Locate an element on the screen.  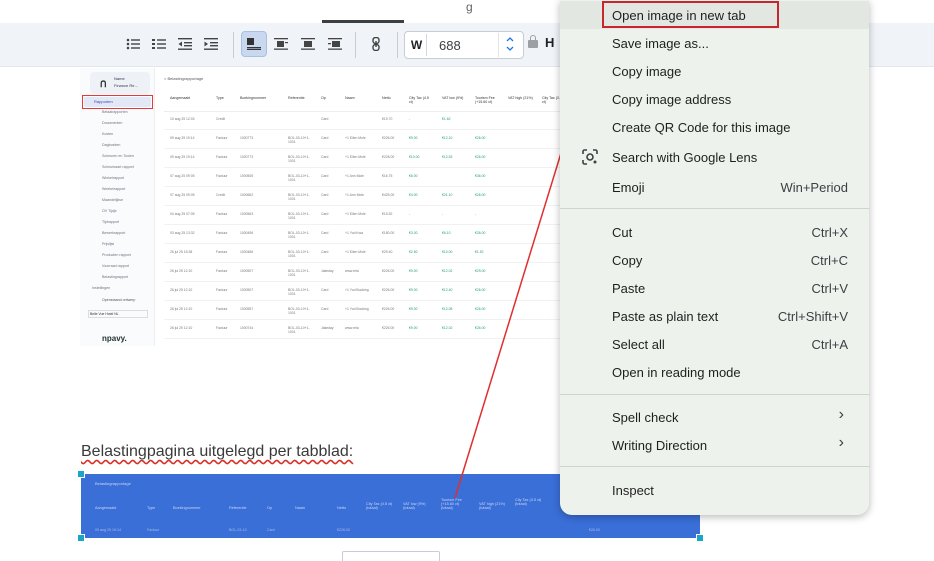
menu-item-copy: Copy Ctrl+C is located at coordinates (714, 260).